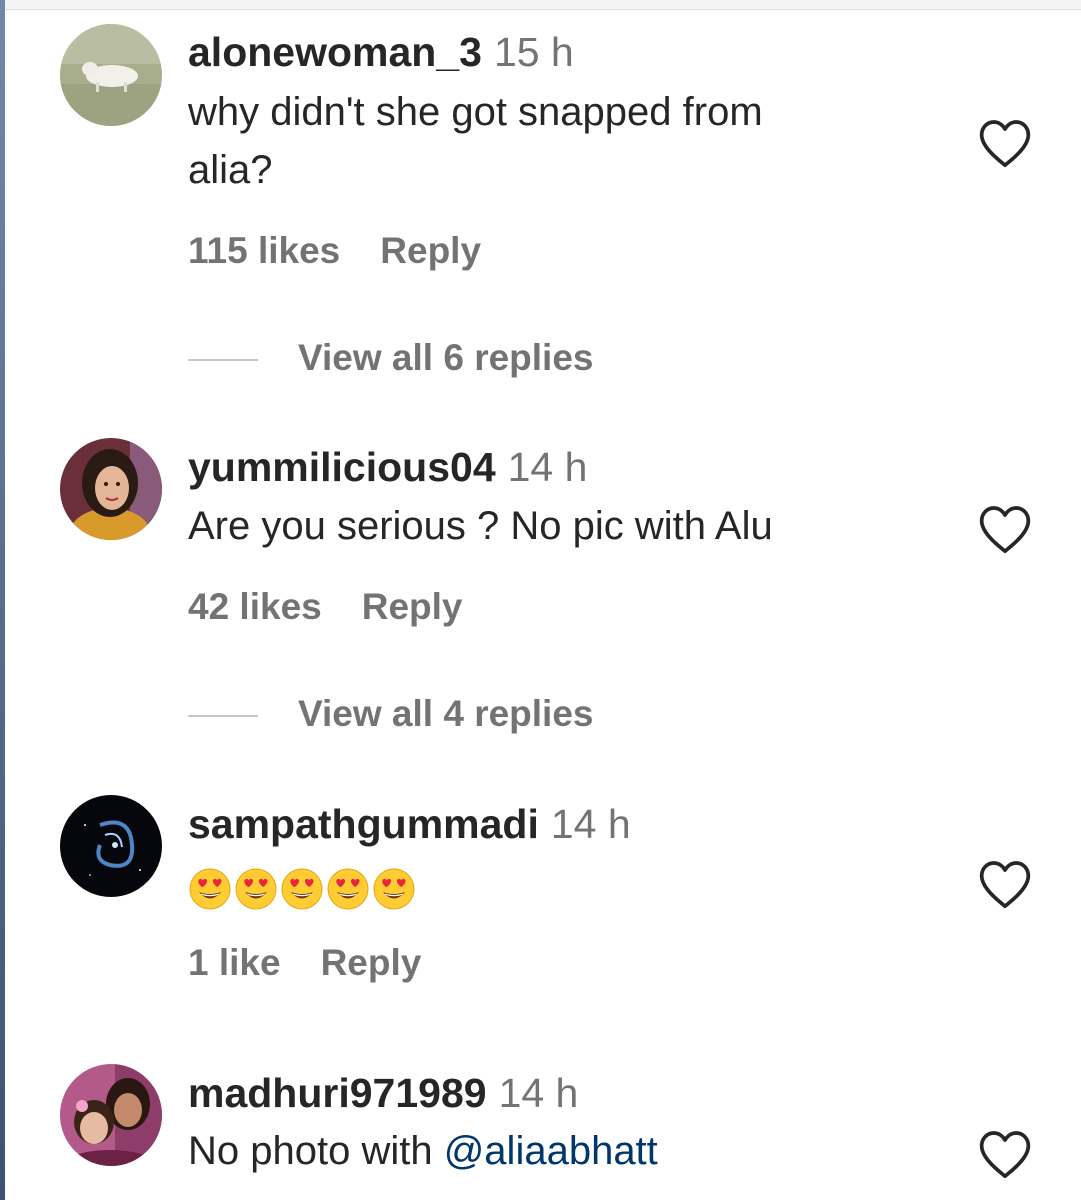 The width and height of the screenshot is (1081, 1200). I want to click on comment-text: why didn't she got snapped from alia?, so click(548, 141).